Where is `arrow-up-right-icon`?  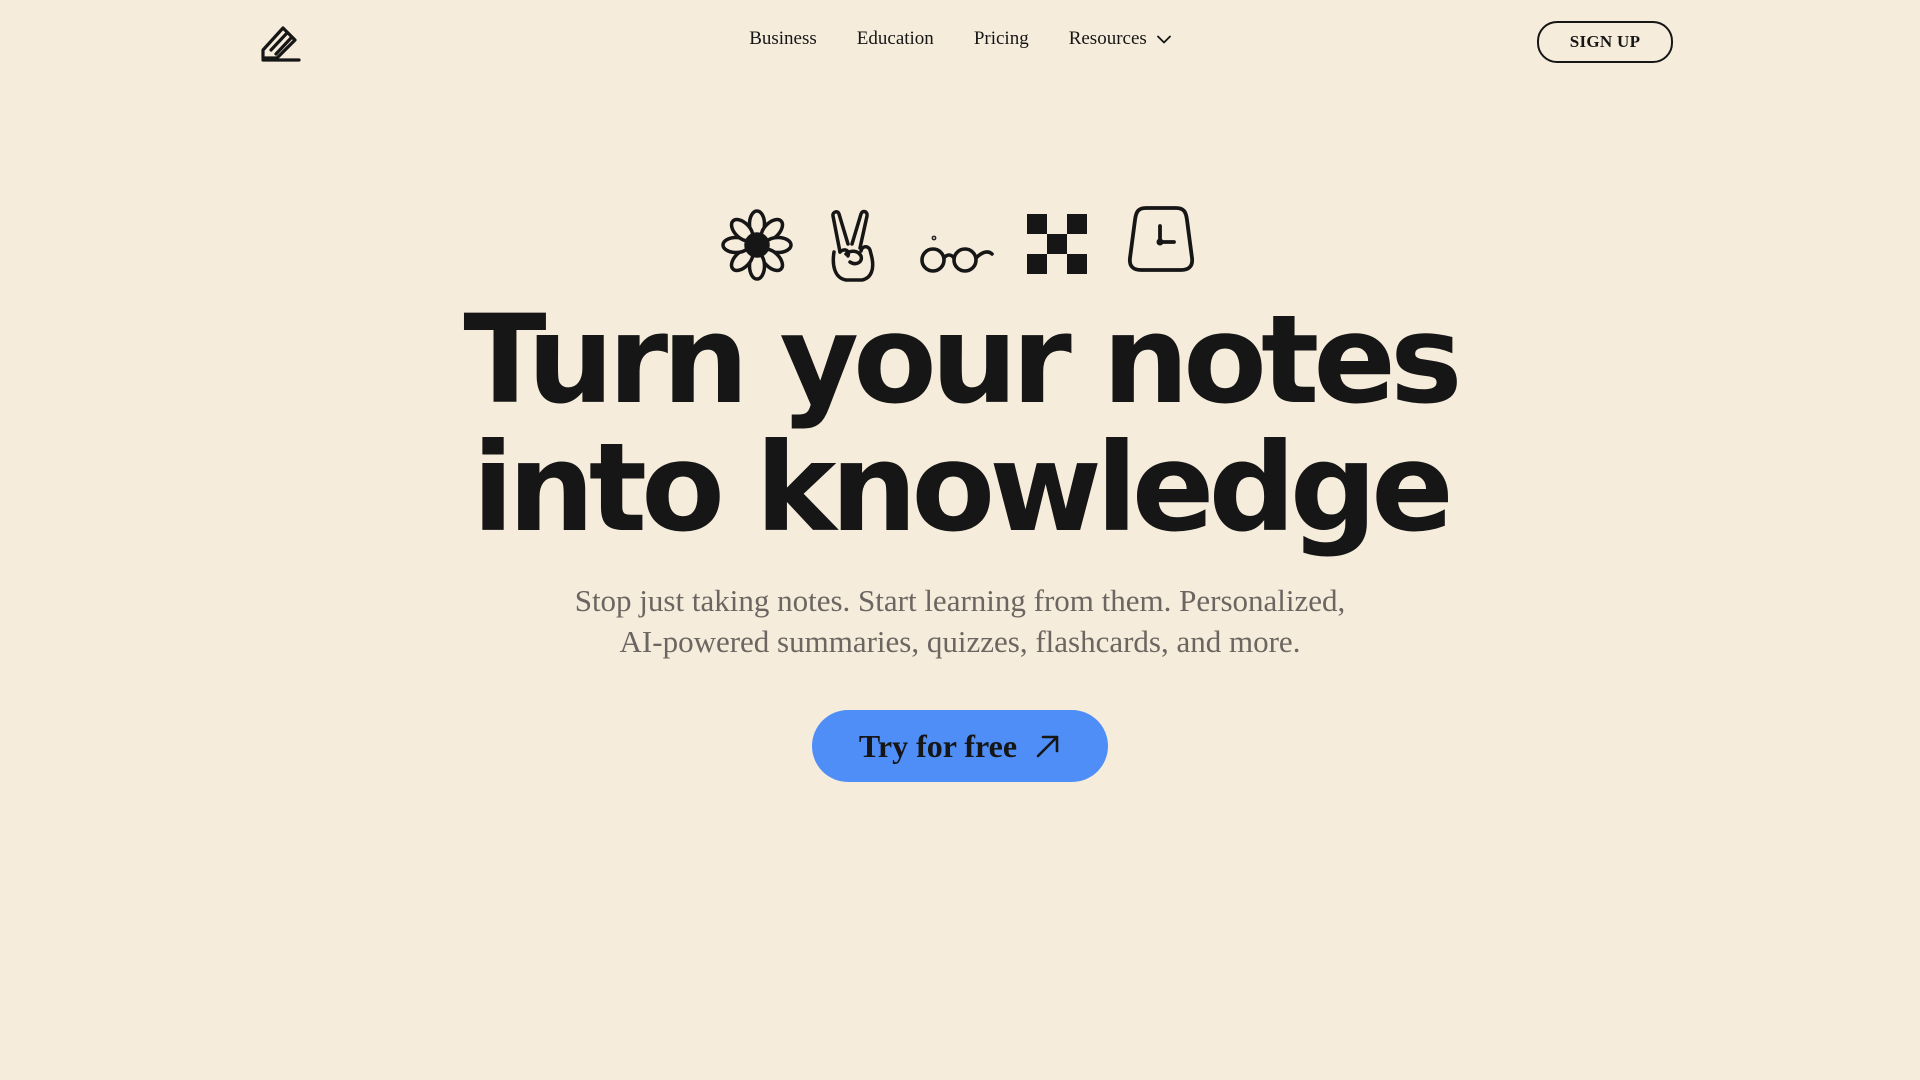 arrow-up-right-icon is located at coordinates (1047, 746).